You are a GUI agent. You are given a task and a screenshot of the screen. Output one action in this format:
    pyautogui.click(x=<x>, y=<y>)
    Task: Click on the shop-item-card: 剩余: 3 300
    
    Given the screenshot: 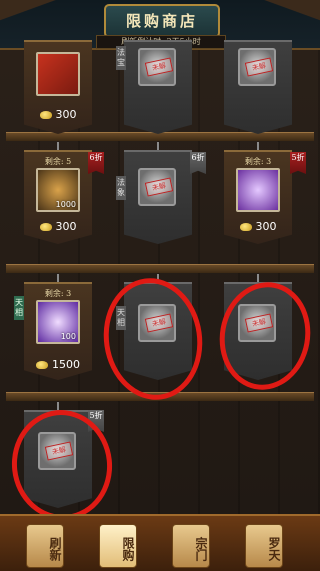 What is the action you would take?
    pyautogui.click(x=258, y=197)
    